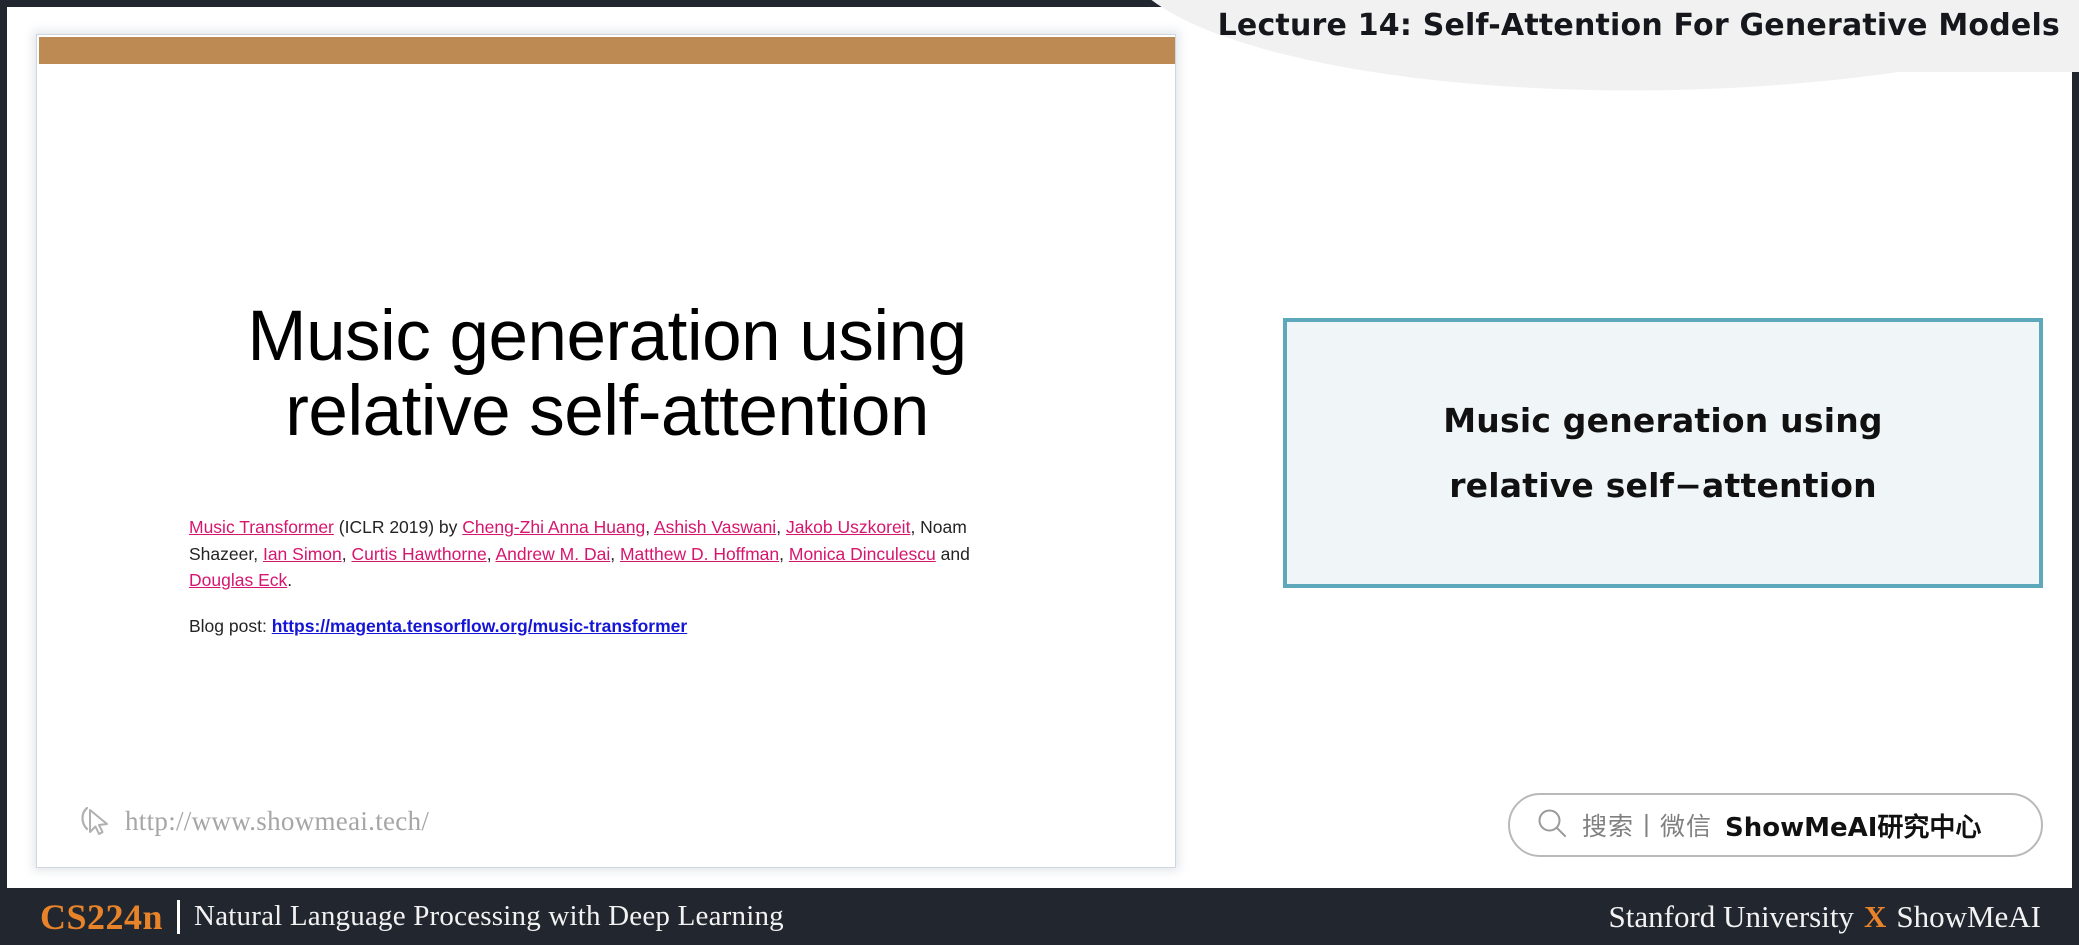 The image size is (2079, 945). I want to click on citation-conjunction: and, so click(952, 553).